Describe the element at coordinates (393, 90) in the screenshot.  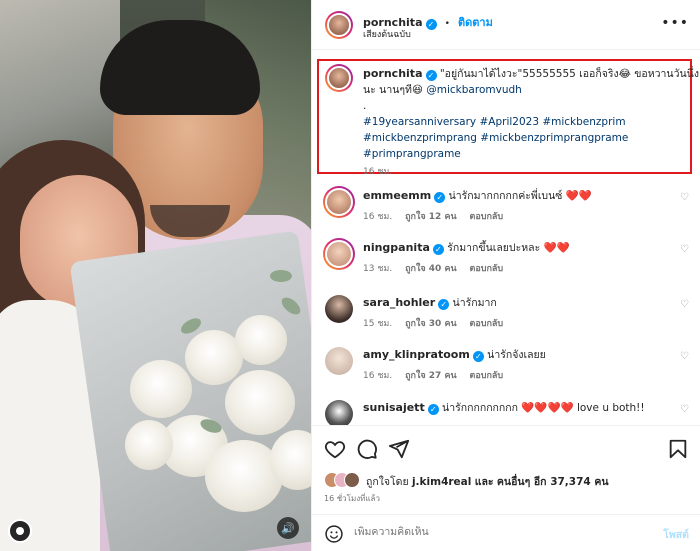
I see `caption-text-line2: นะ นานๆที😆` at that location.